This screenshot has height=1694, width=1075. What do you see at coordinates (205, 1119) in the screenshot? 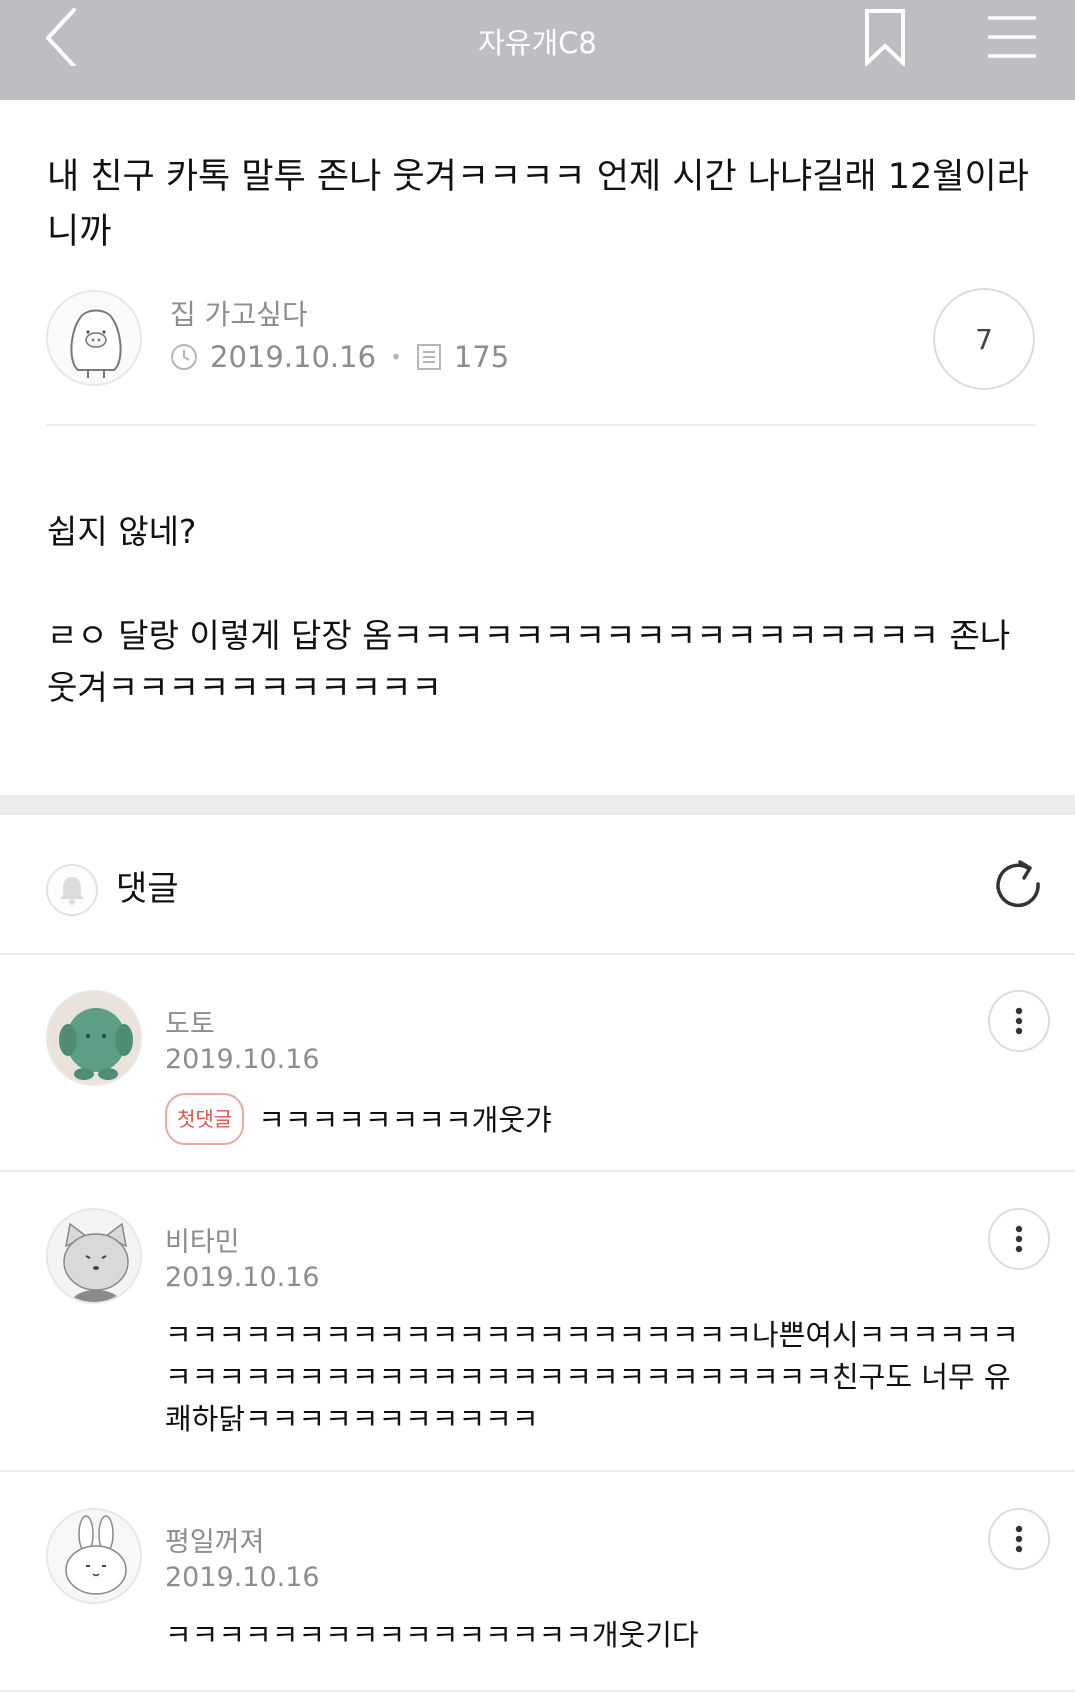
I see `first-comment-badge: 첫댓글` at bounding box center [205, 1119].